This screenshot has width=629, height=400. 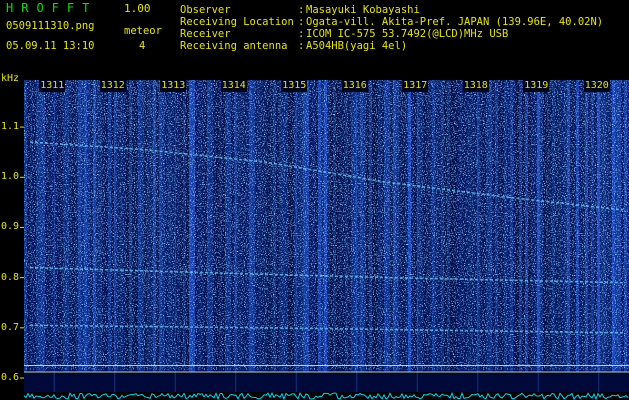 I want to click on frequency-axis-label: kHz, so click(x=10, y=78).